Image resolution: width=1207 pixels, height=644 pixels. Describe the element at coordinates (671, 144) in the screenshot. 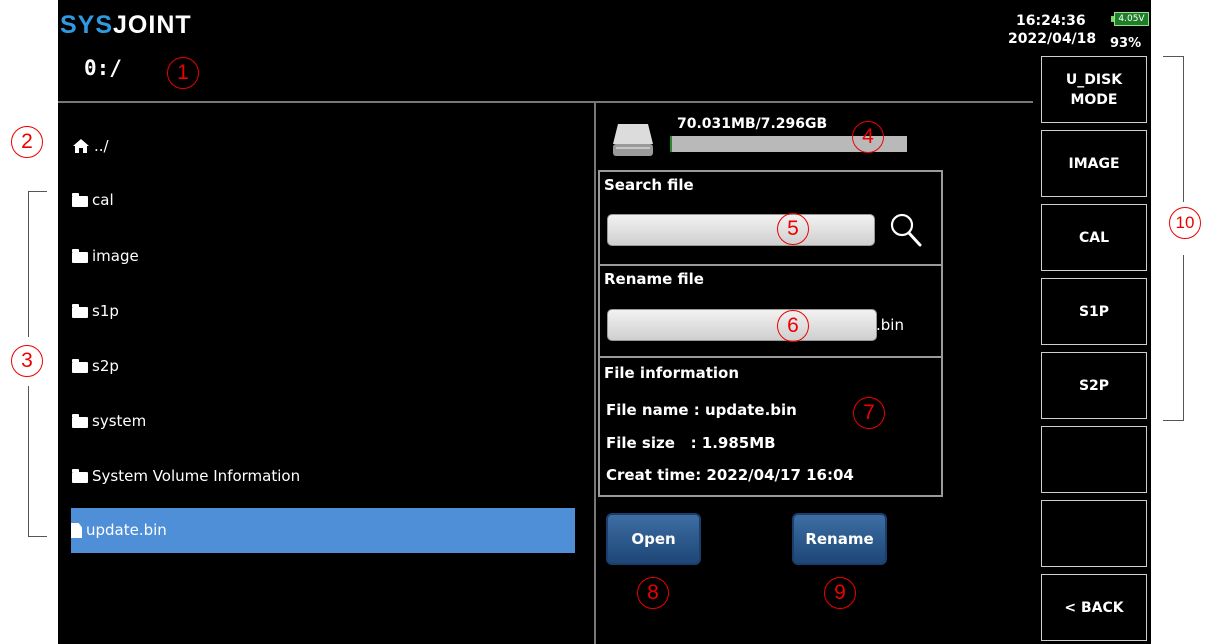

I see `storage-bar-fill` at that location.